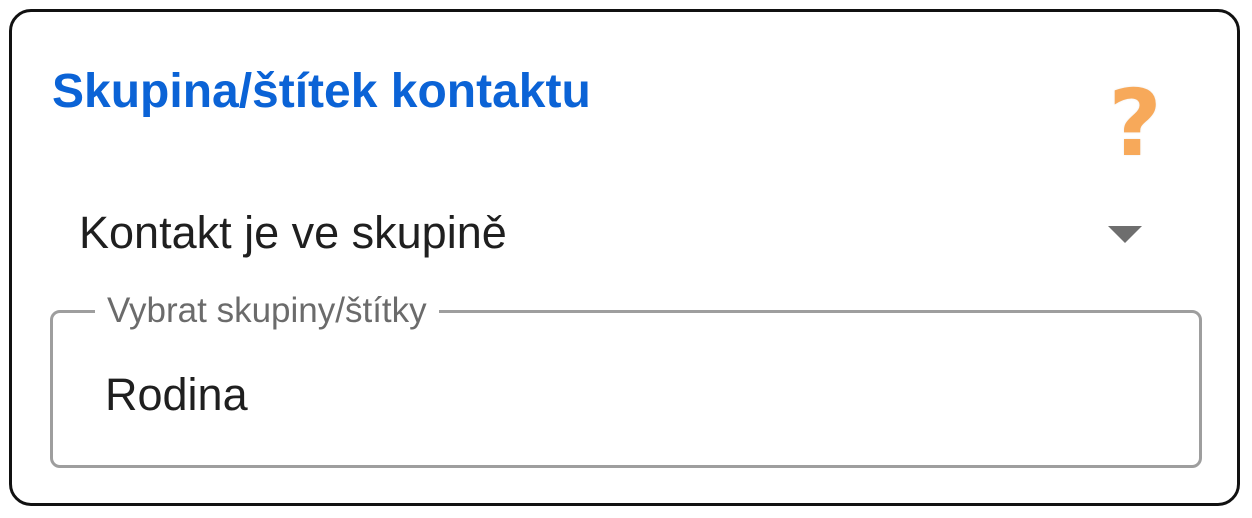 Image resolution: width=1252 pixels, height=518 pixels. Describe the element at coordinates (617, 238) in the screenshot. I see `condition-select: Kontakt je ve skupině` at that location.